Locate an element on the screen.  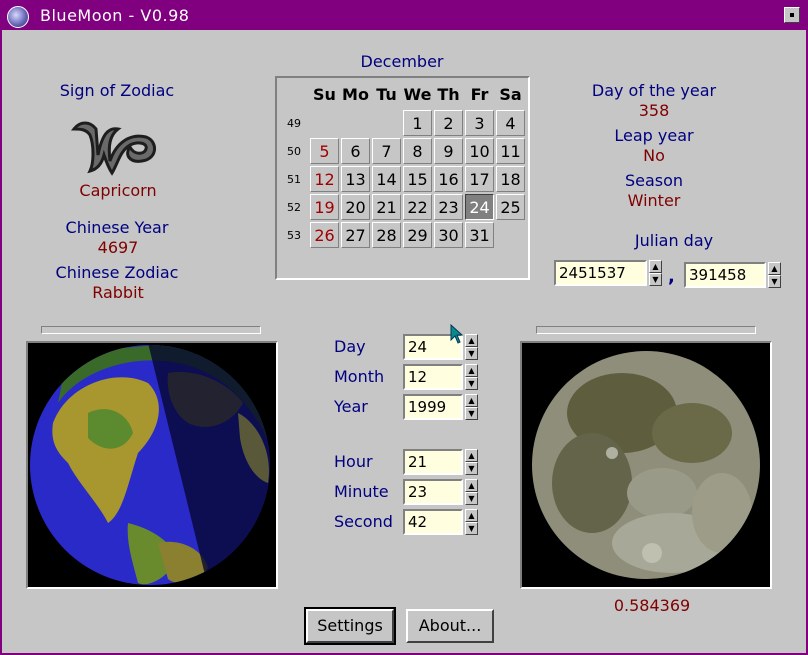
leap-year-label: Leap year is located at coordinates (654, 135).